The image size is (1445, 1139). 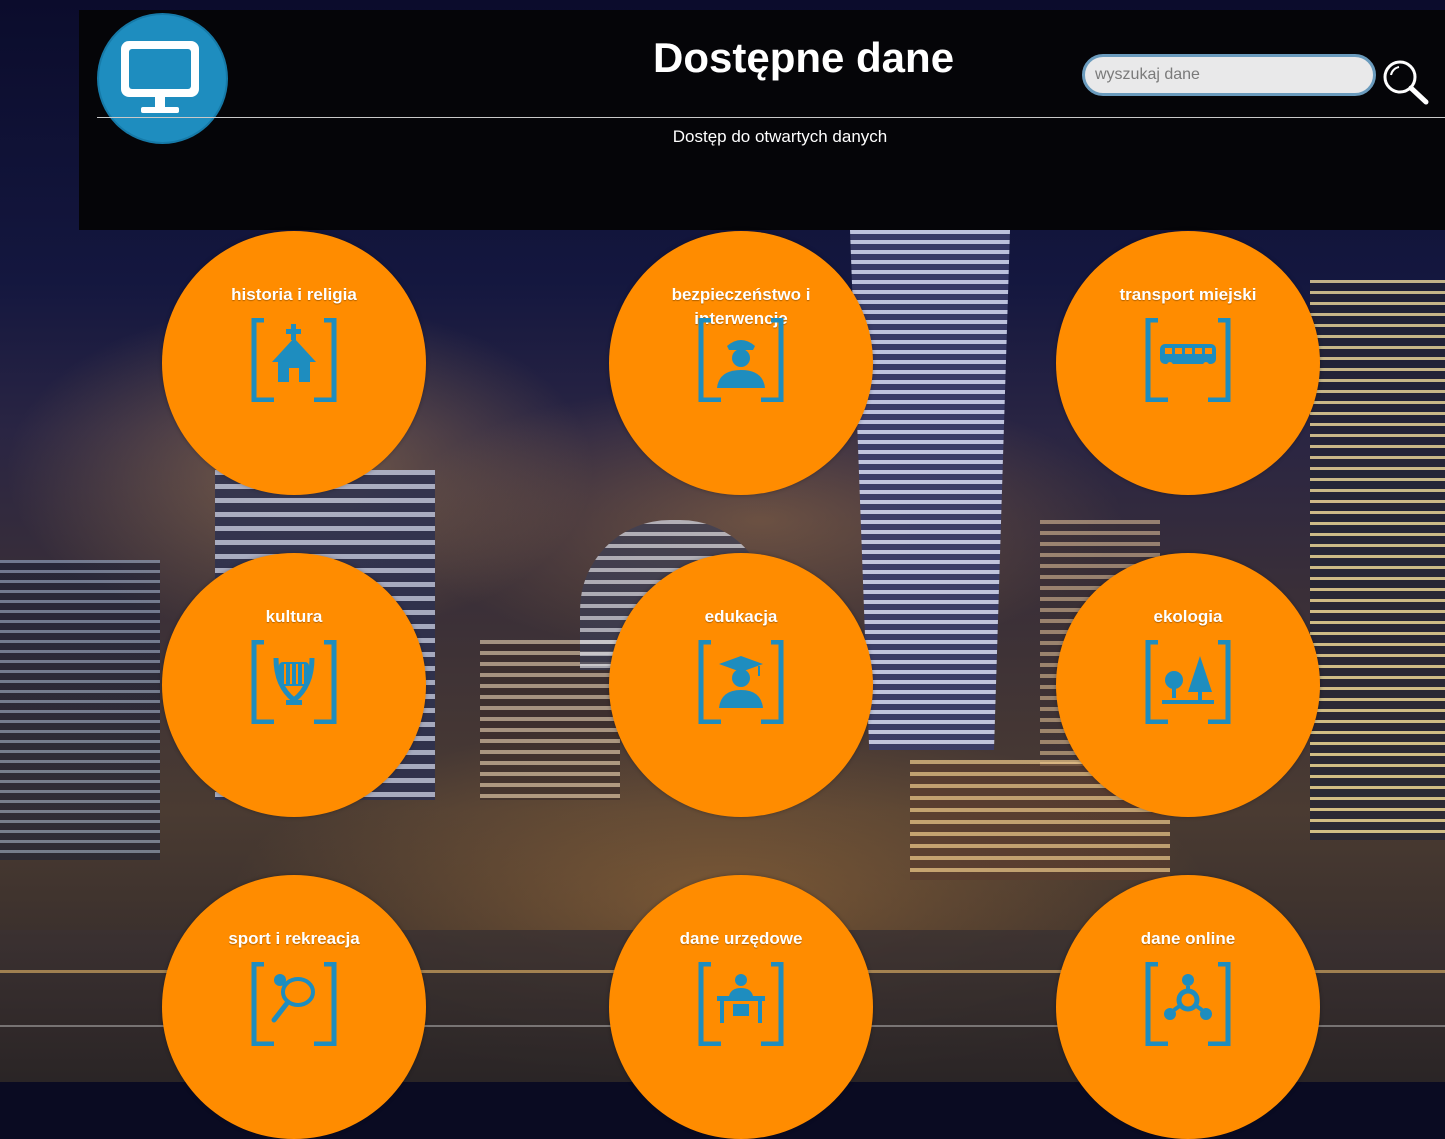 What do you see at coordinates (741, 938) in the screenshot?
I see `category-label: dane urzędowe` at bounding box center [741, 938].